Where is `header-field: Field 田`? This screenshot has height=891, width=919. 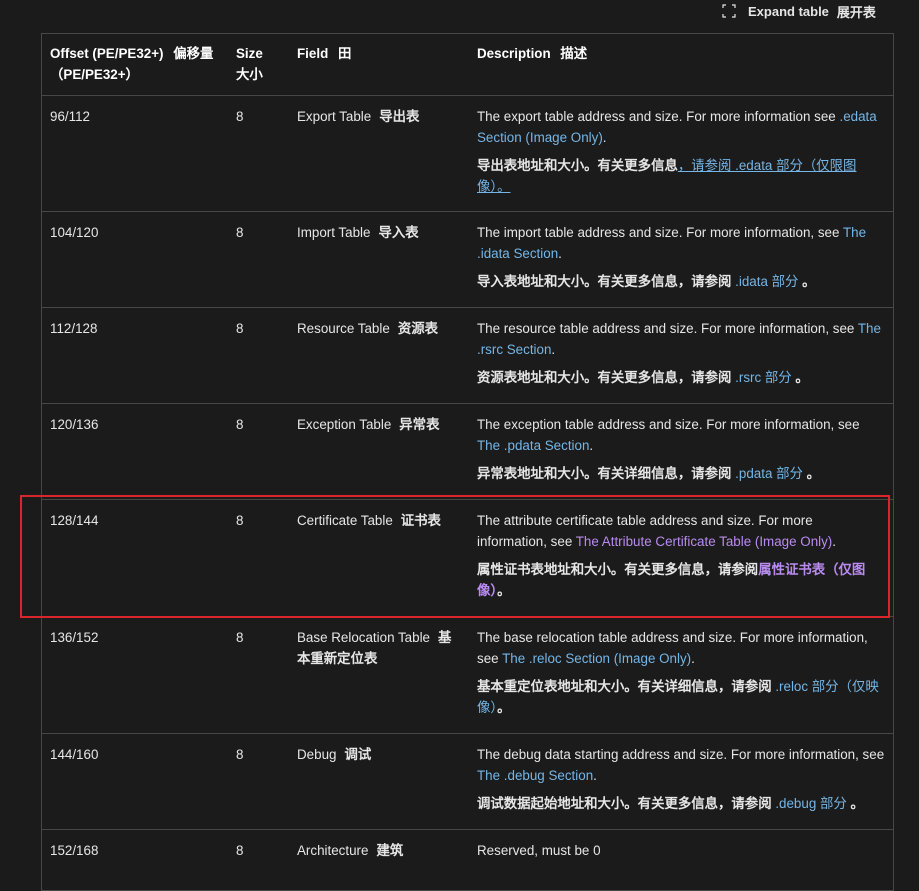 header-field: Field 田 is located at coordinates (379, 65).